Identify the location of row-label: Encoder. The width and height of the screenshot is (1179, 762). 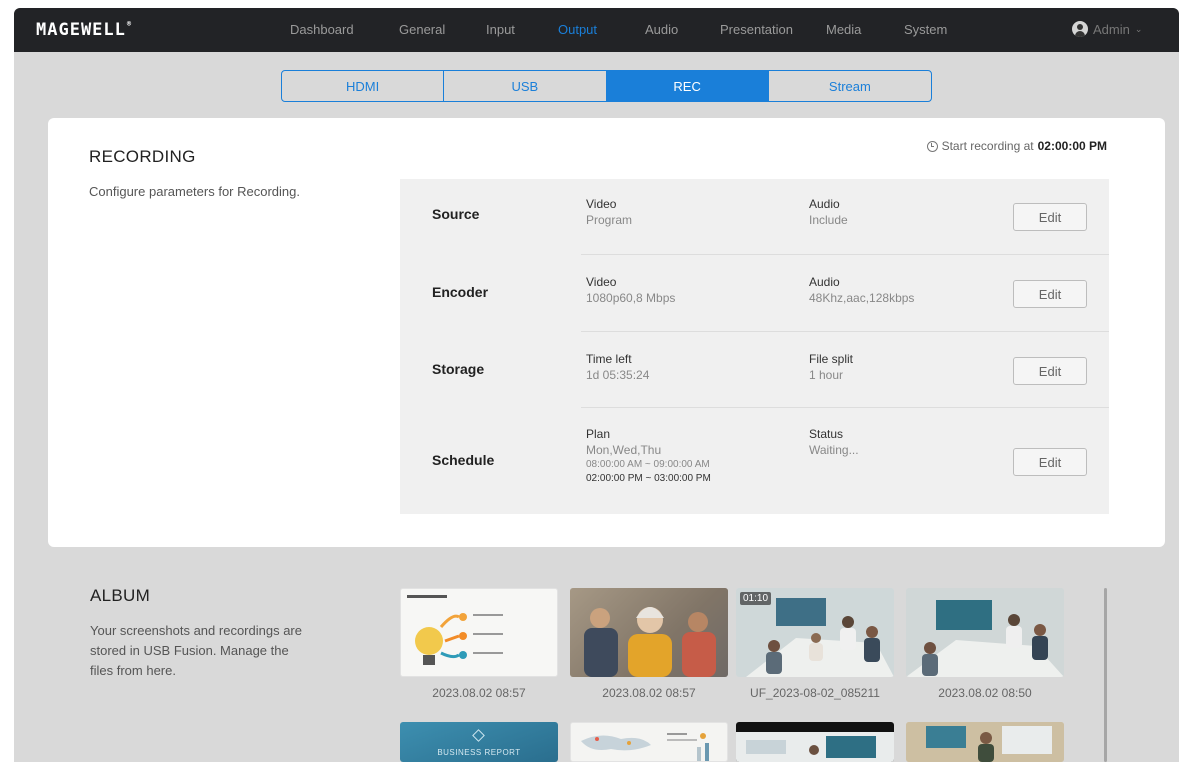
(460, 292).